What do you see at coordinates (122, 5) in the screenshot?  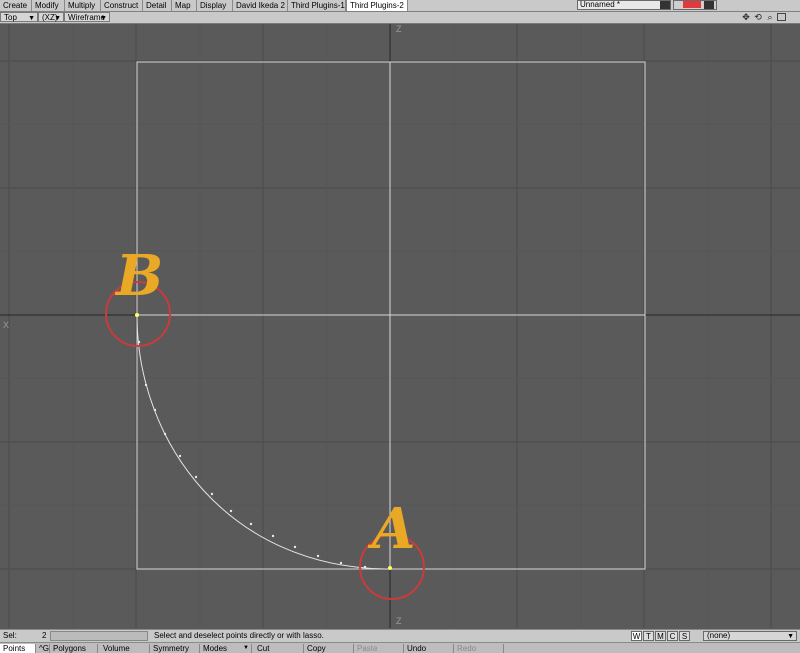 I see `tab-construct: Construct` at bounding box center [122, 5].